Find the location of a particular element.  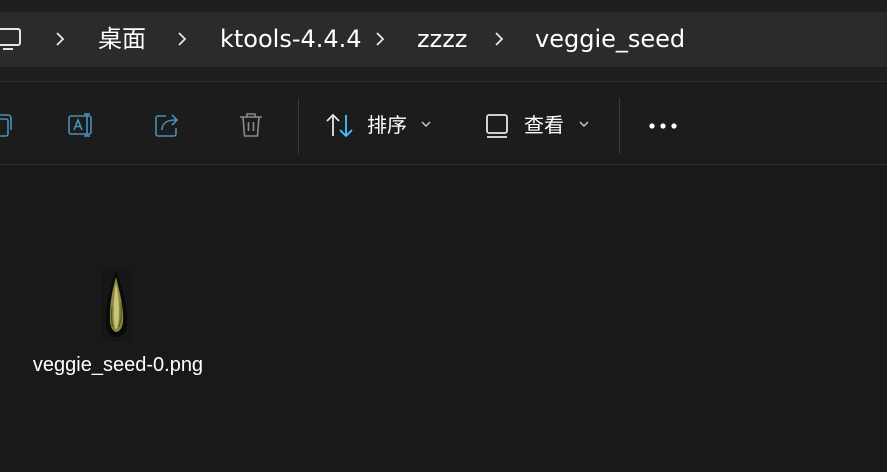

copy-icon is located at coordinates (8, 125).